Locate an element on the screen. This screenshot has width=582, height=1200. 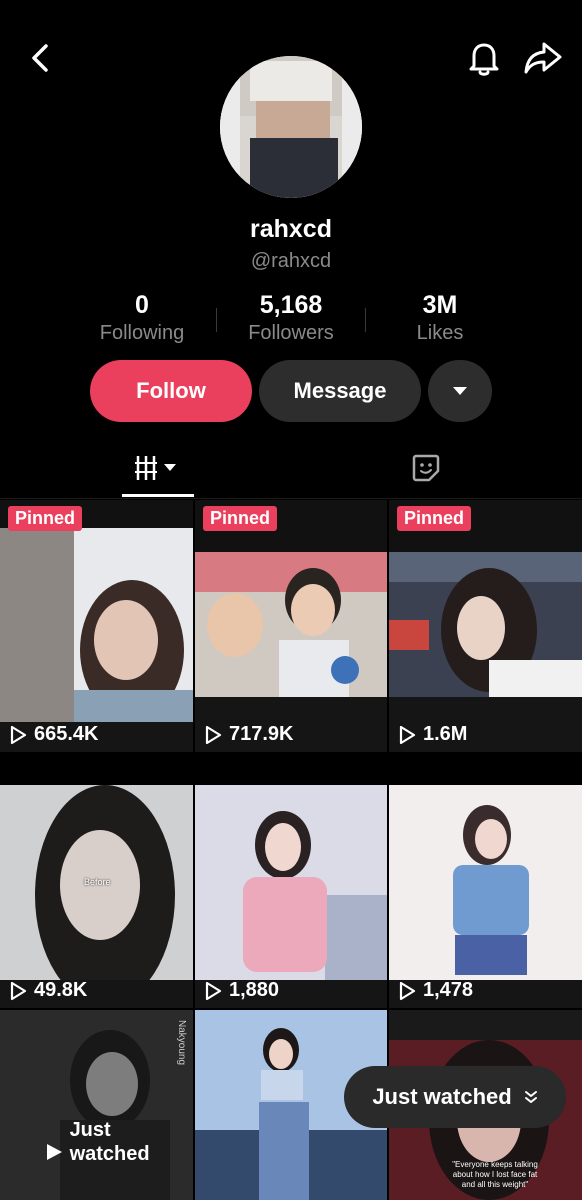
stat-following-value: 0 is located at coordinates (142, 305).